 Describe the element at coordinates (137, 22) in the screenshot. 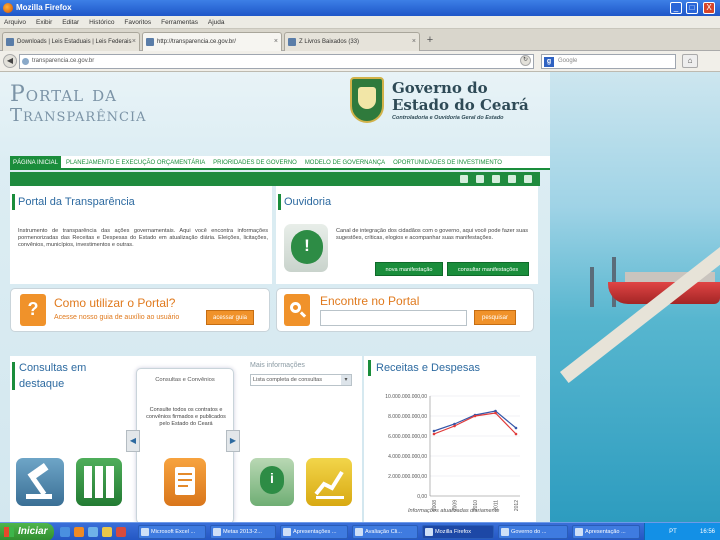

I see `menu-favoritos: Favoritos` at that location.